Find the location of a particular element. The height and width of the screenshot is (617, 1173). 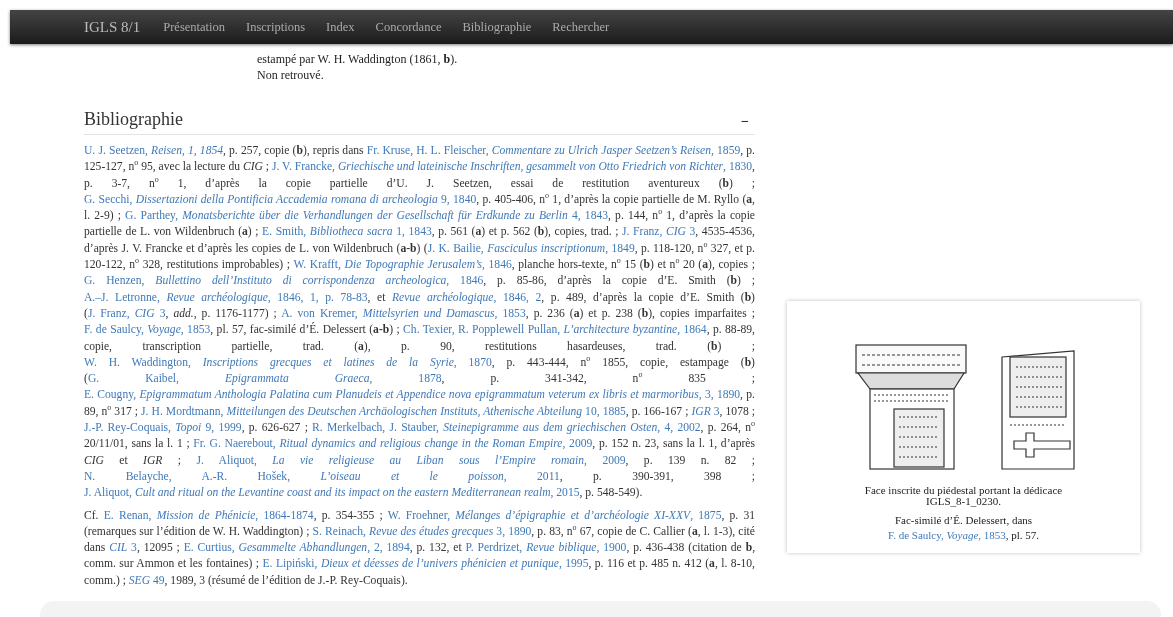

reference-link: J. Aliquot, La vie religieuse au Liban sous l’Empire romain, 2009 is located at coordinates (411, 460).